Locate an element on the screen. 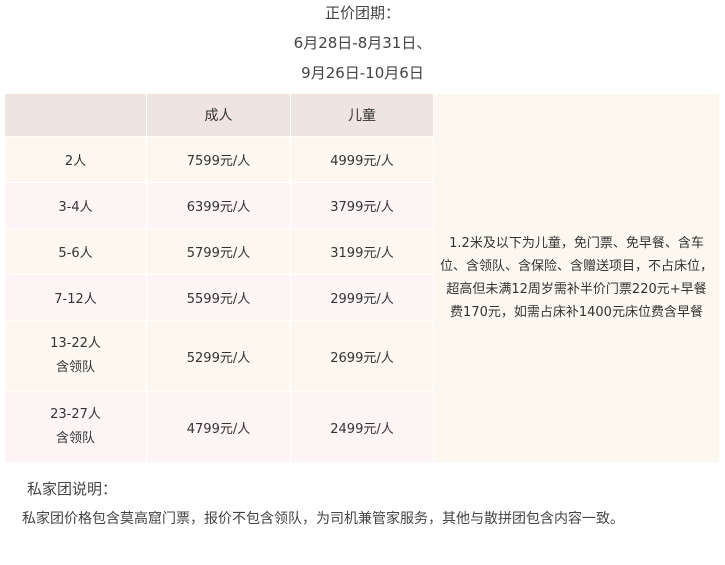 The height and width of the screenshot is (565, 725). adult-price: 5799元/人 is located at coordinates (218, 251).